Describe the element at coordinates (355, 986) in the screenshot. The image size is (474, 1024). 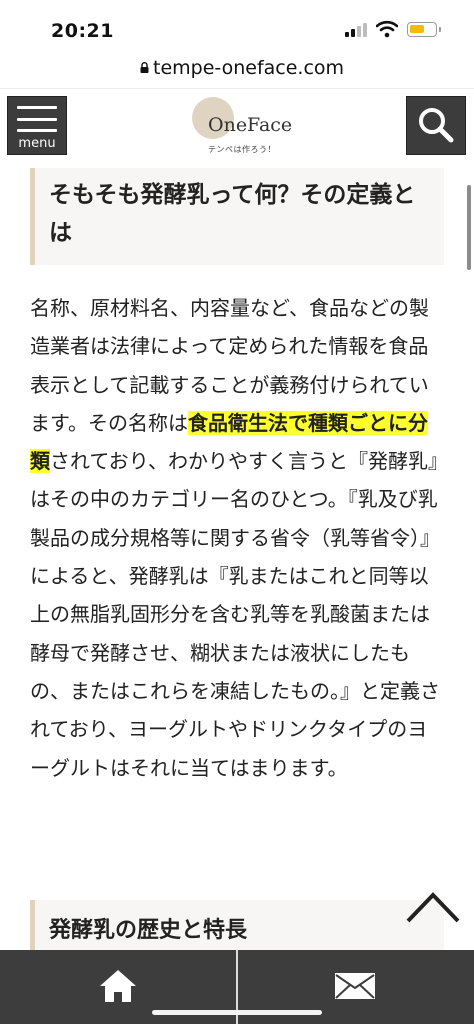
I see `mail-icon` at that location.